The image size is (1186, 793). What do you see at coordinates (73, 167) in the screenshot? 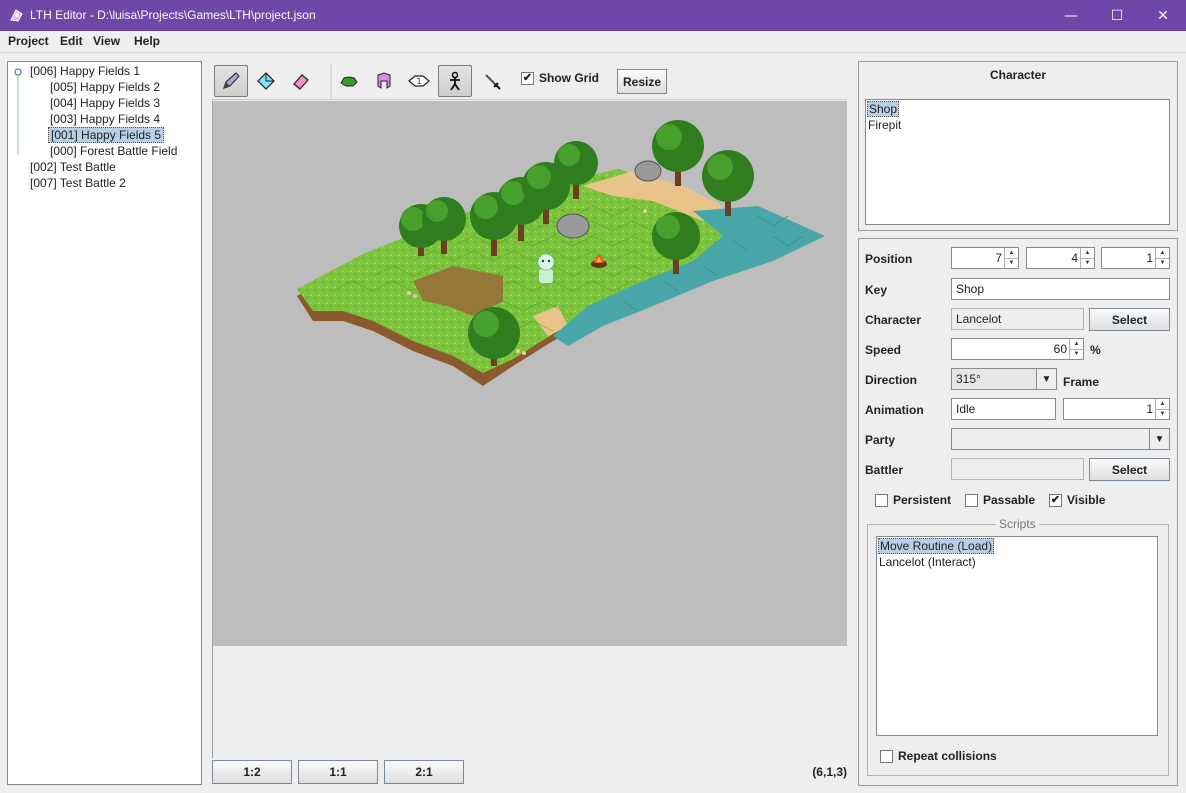
I see `tree-item: [002] Test Battle` at bounding box center [73, 167].